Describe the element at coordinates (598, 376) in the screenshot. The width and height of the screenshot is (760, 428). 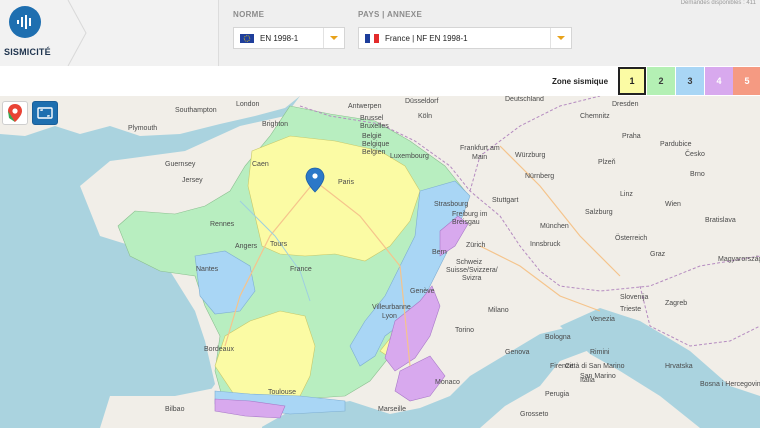
I see `map-place-label: San Marino` at that location.